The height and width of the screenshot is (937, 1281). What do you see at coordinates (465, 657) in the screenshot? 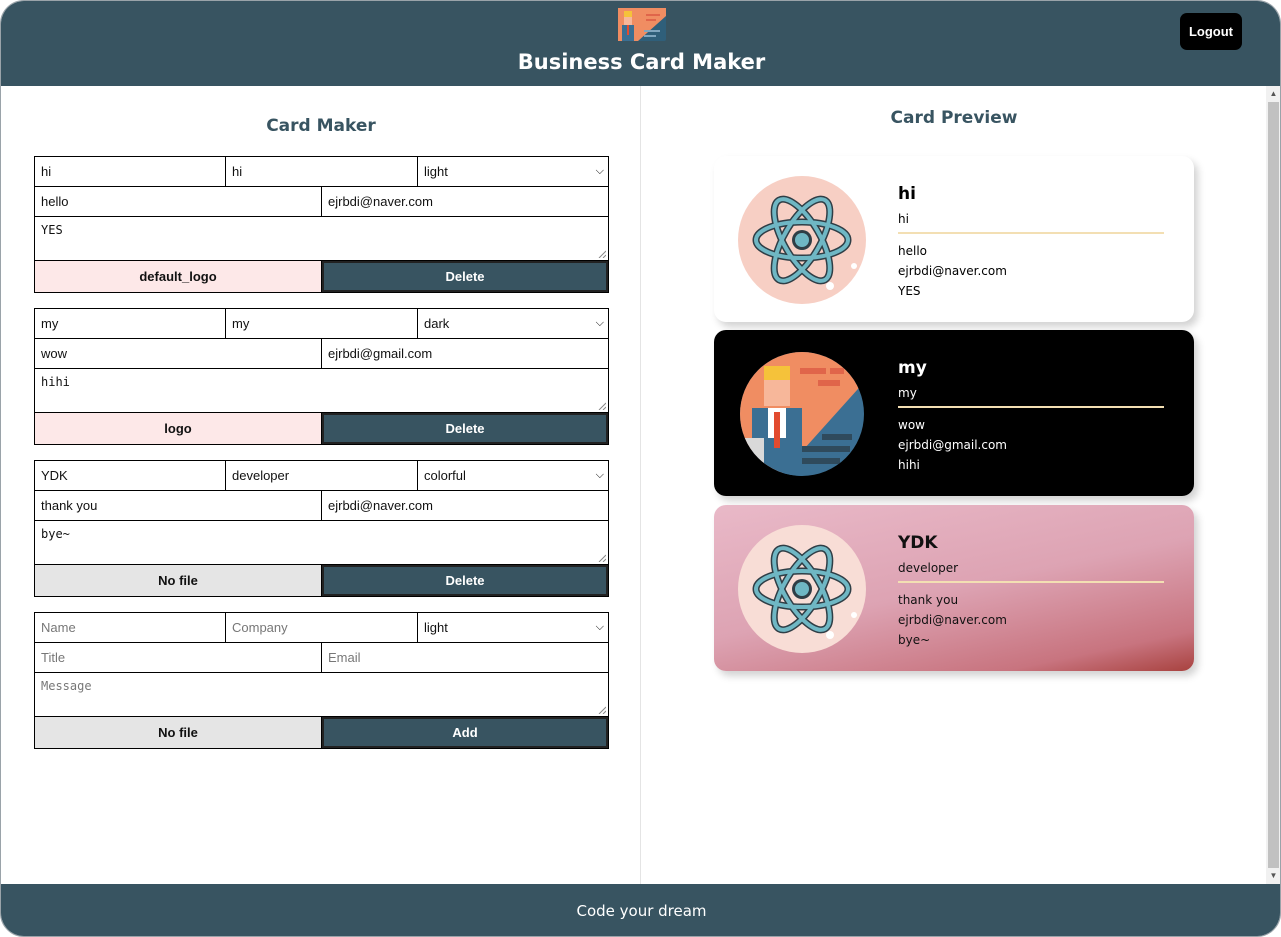
I see `email-input: Email` at bounding box center [465, 657].